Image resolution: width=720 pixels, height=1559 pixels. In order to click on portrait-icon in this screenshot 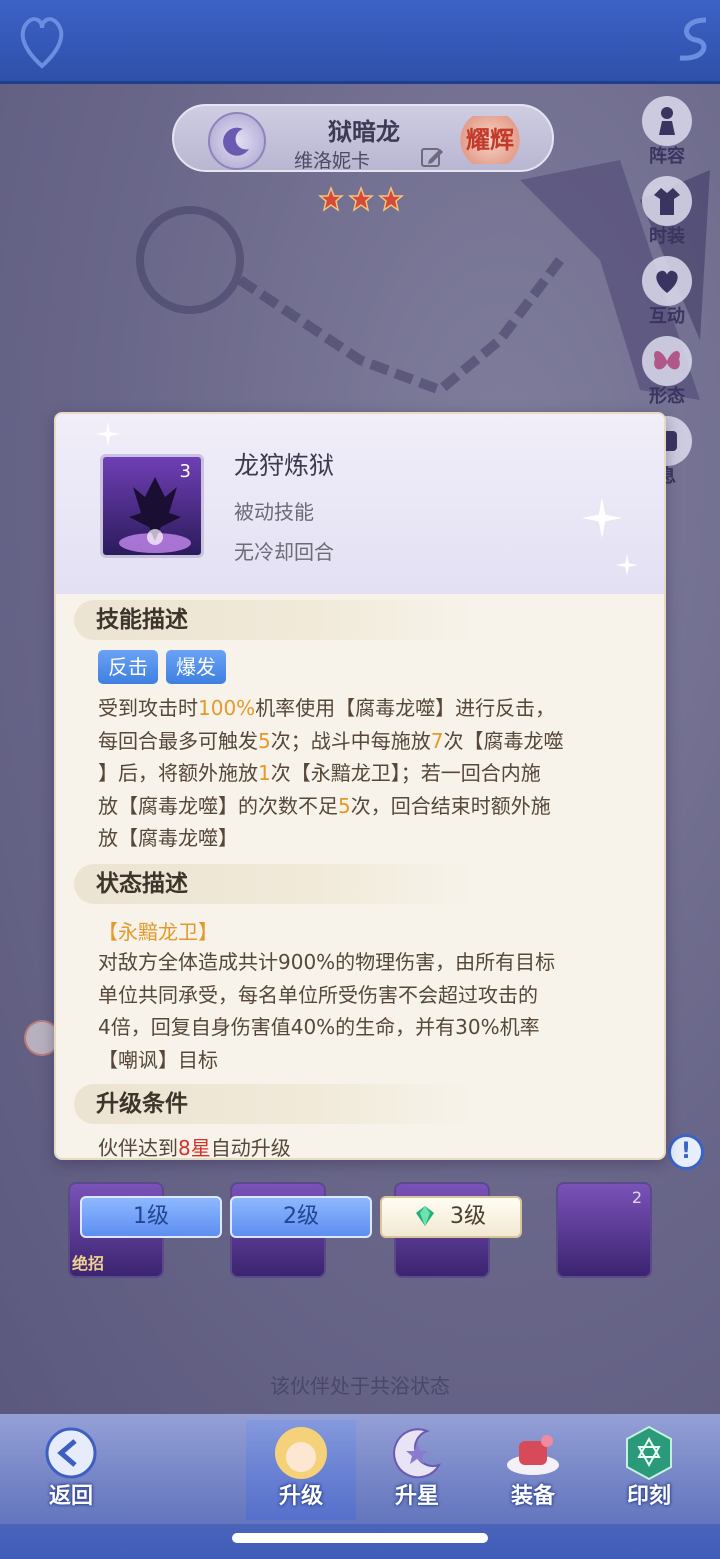, I will do `click(301, 1453)`.